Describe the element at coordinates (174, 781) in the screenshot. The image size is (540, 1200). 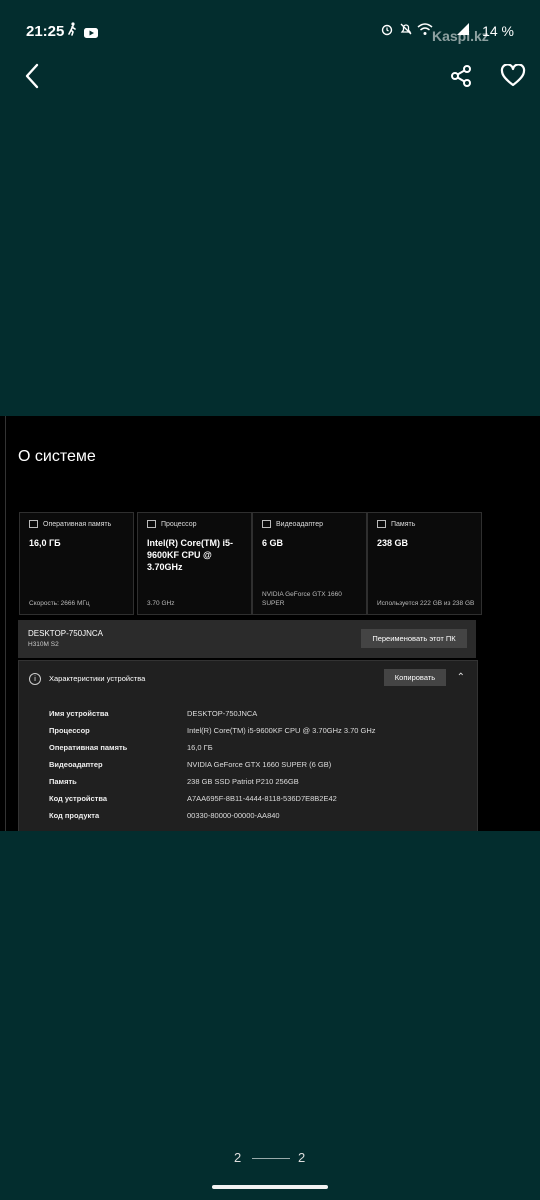
I see `spec-row: Память 238 GB SSD Patriot P210 256GB` at that location.